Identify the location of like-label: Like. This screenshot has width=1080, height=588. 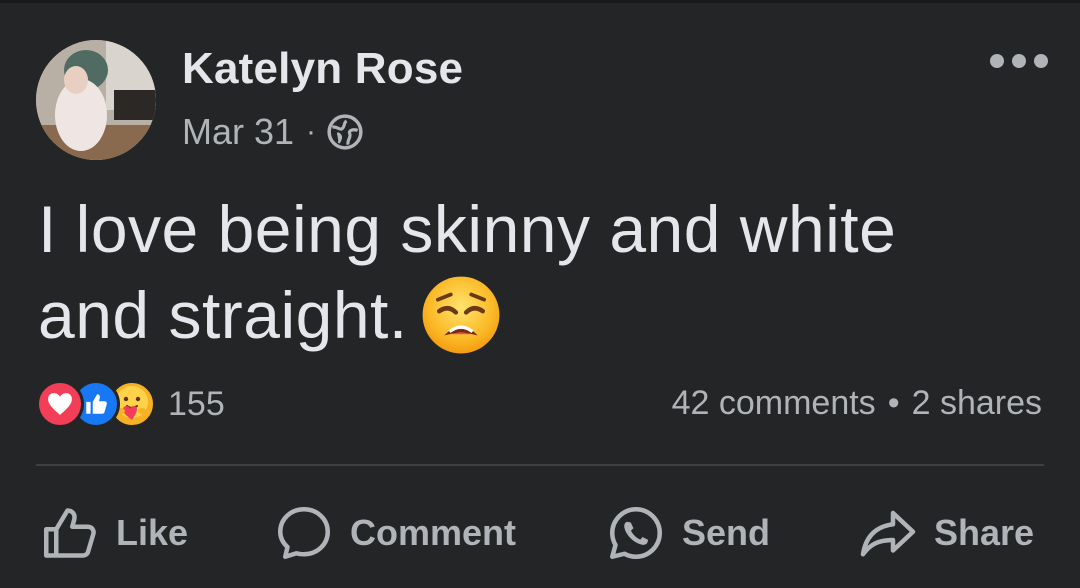
(152, 532).